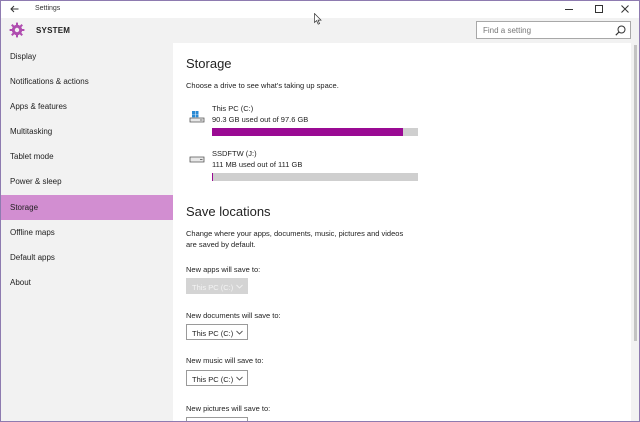 The height and width of the screenshot is (422, 640). Describe the element at coordinates (87, 106) in the screenshot. I see `sidebar-item-apps-features: Apps & features` at that location.